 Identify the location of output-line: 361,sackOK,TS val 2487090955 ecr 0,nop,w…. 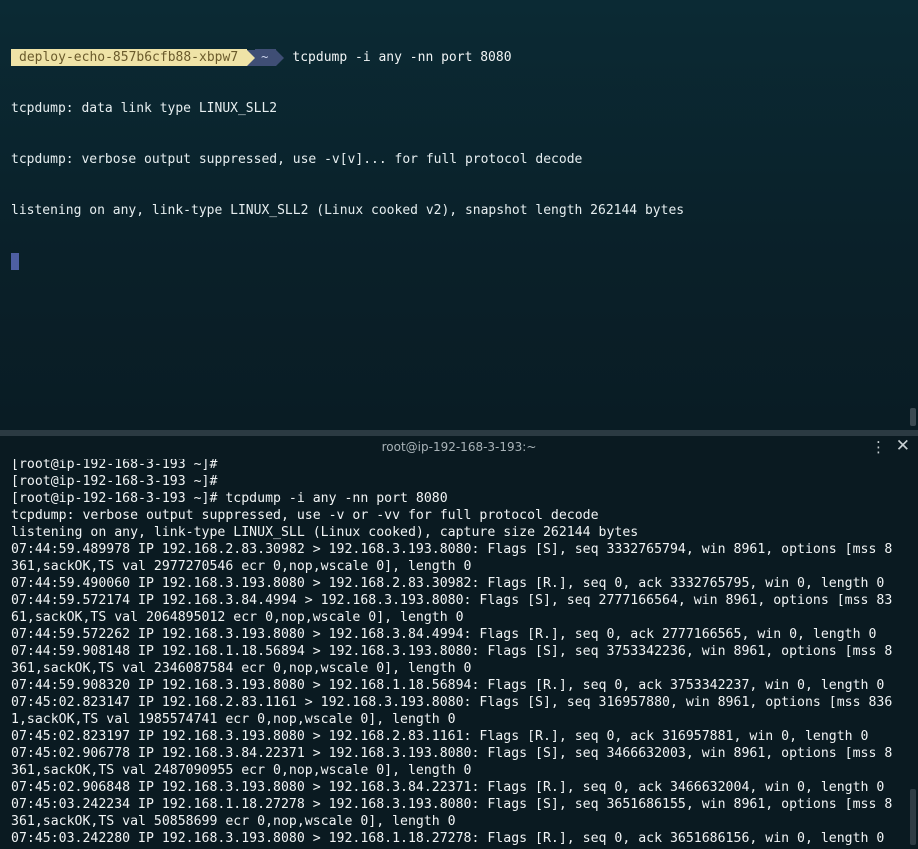
(241, 770).